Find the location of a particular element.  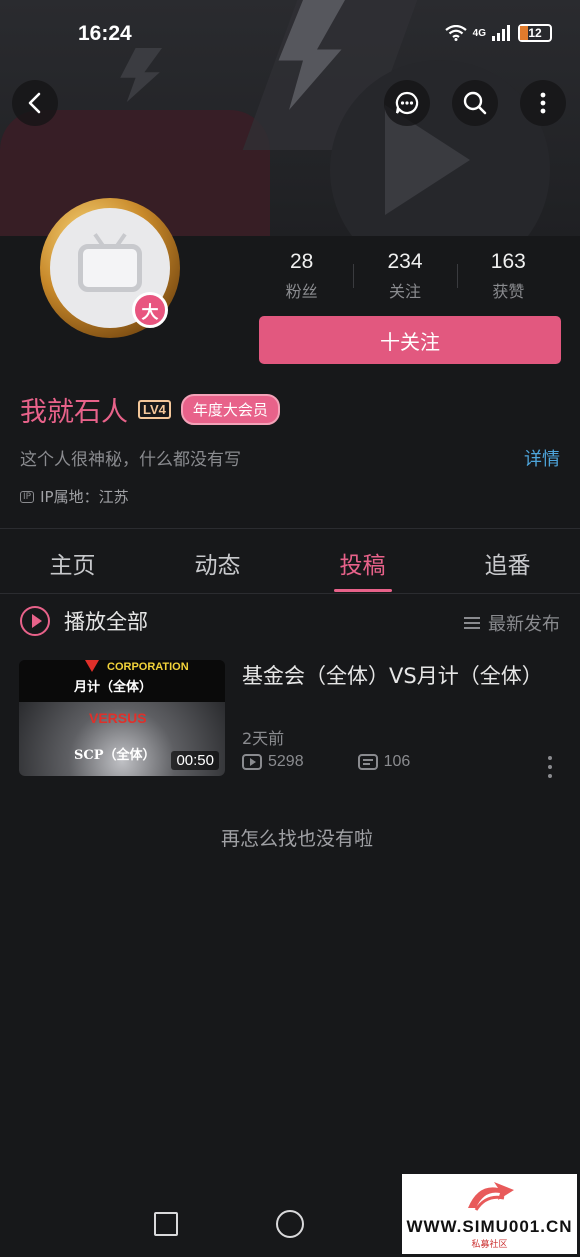

follow-button: 十关注 is located at coordinates (410, 340).